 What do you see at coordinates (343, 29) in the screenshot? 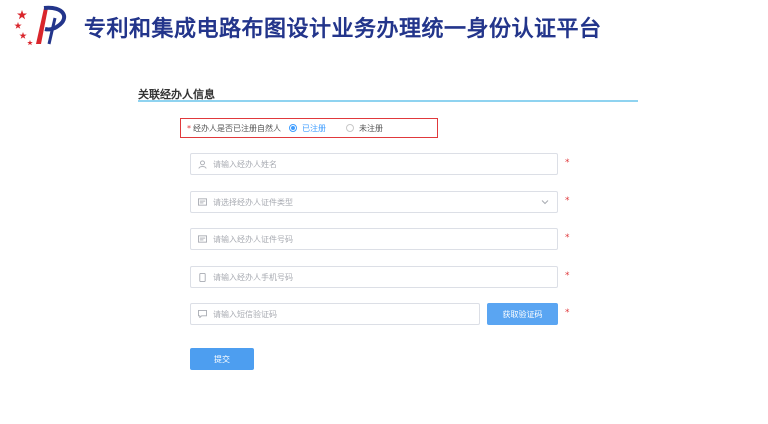
I see `site-title: 专利和集成电路布图设计业务办理统一身份认证平台` at bounding box center [343, 29].